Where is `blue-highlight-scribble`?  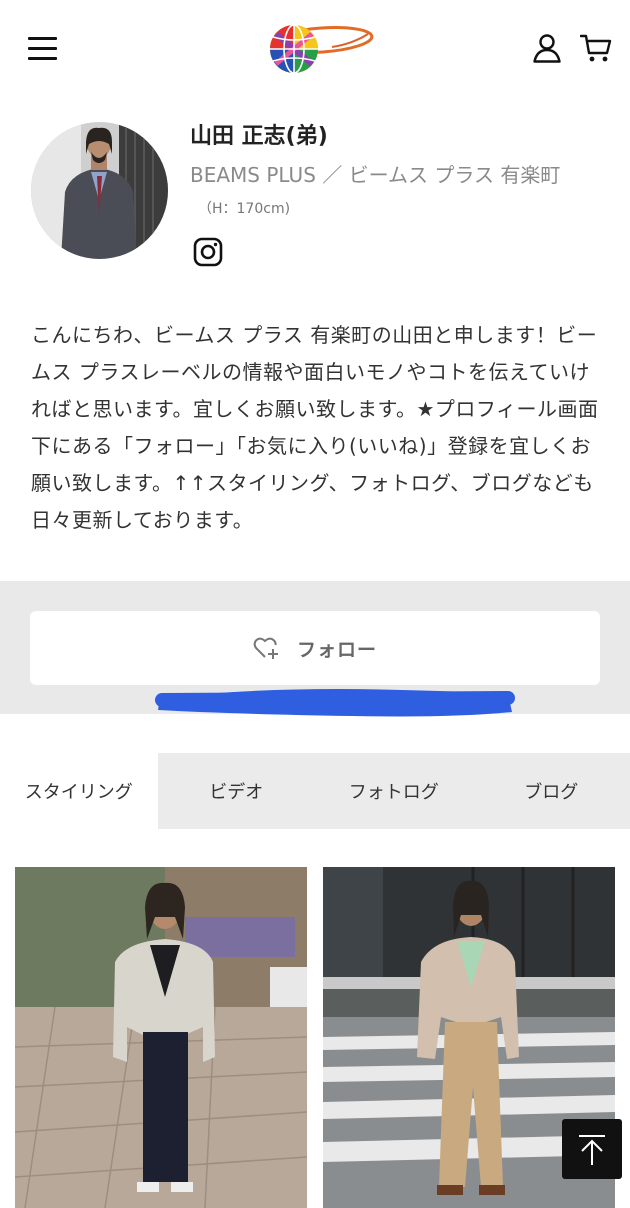 blue-highlight-scribble is located at coordinates (335, 703).